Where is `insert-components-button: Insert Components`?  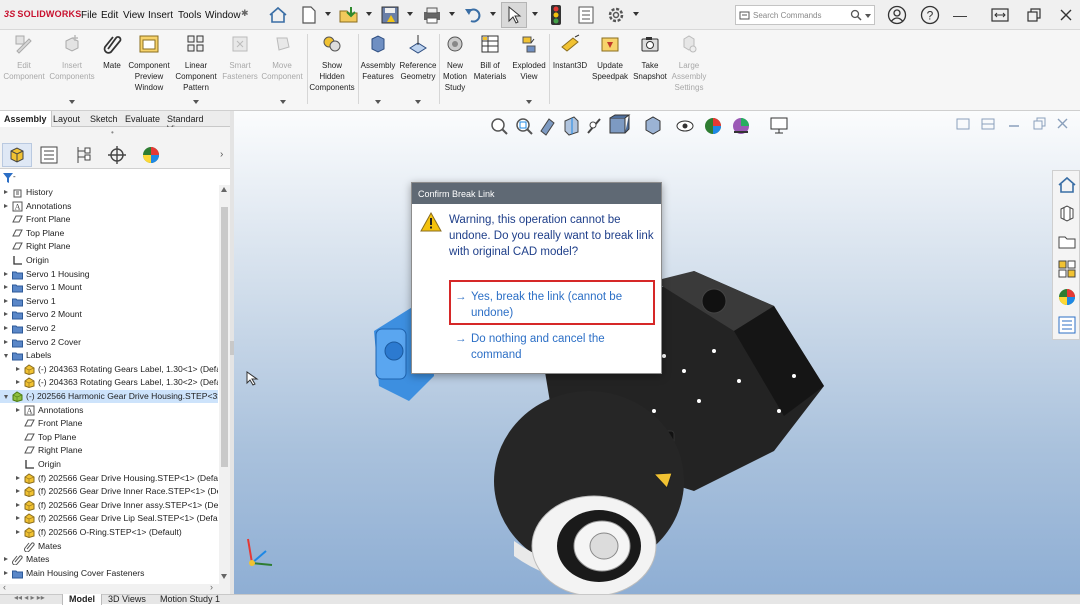
insert-components-button: Insert Components is located at coordinates (72, 57).